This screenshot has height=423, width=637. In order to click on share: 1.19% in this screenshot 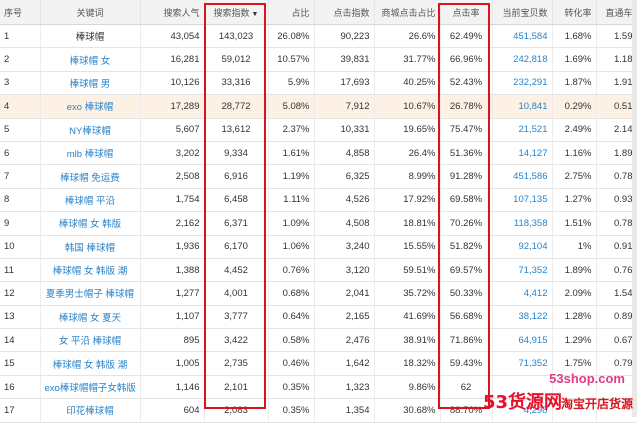, I will do `click(291, 176)`.